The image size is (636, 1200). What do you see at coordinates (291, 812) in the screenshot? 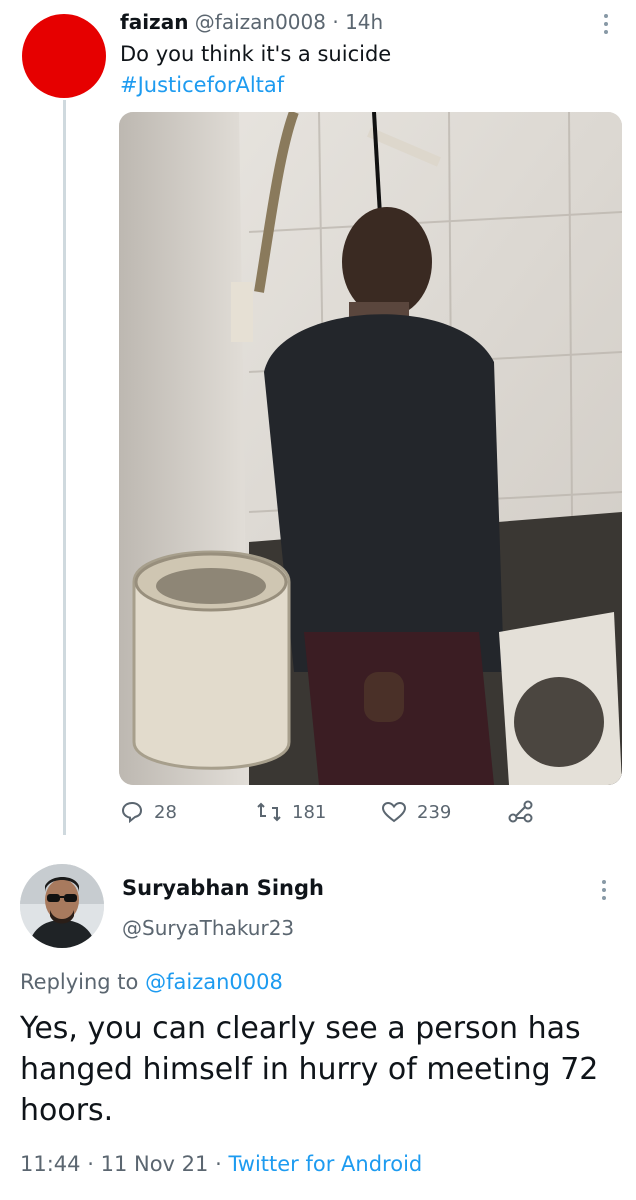
I see `retweet-action: 181` at bounding box center [291, 812].